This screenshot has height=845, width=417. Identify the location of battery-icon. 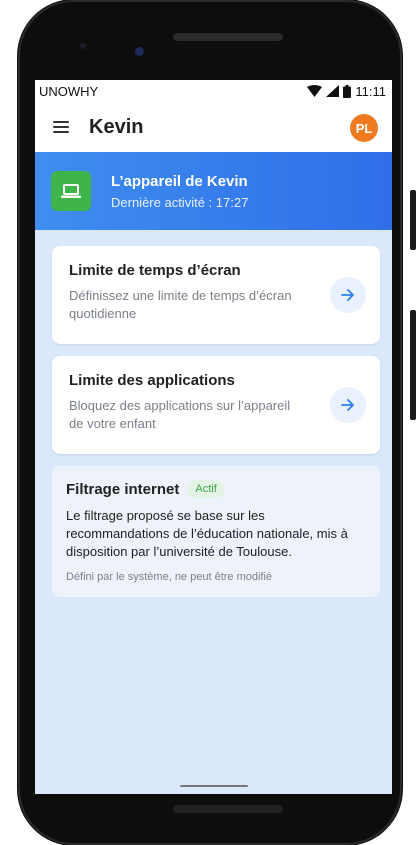
(347, 91).